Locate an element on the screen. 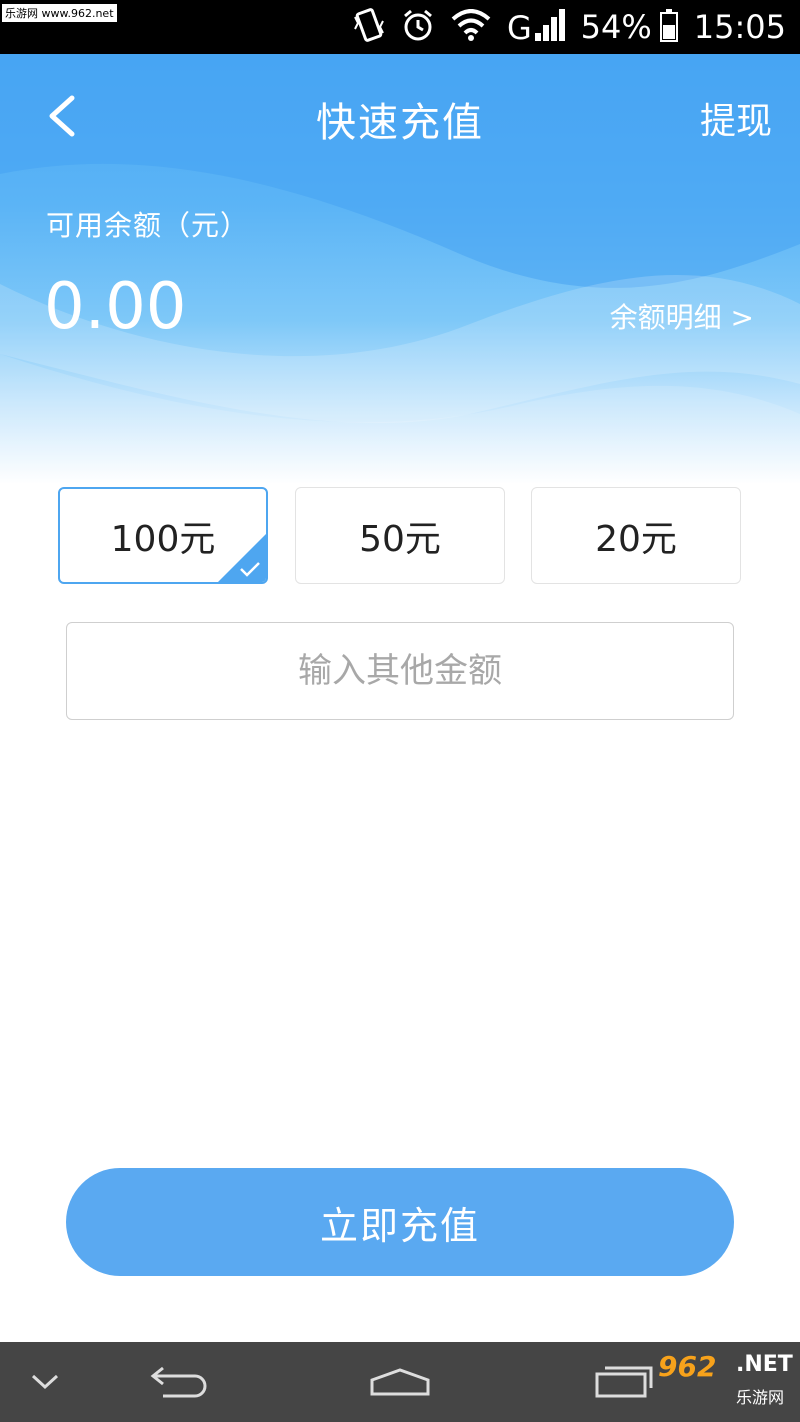 Image resolution: width=800 pixels, height=1422 pixels. nav-home-button is located at coordinates (400, 1382).